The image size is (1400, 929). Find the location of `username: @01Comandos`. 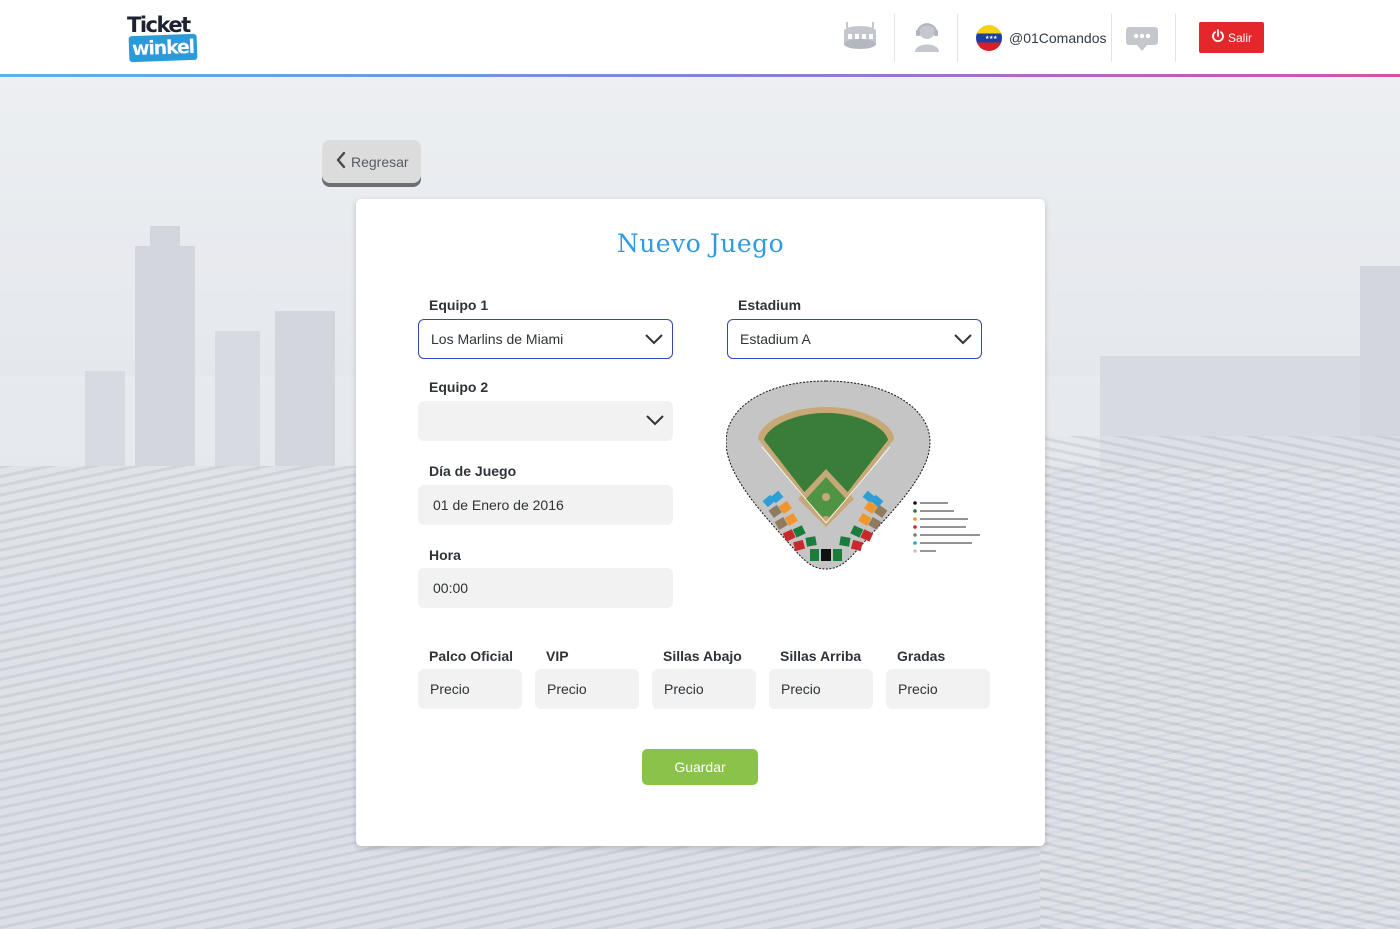

username: @01Comandos is located at coordinates (1058, 38).